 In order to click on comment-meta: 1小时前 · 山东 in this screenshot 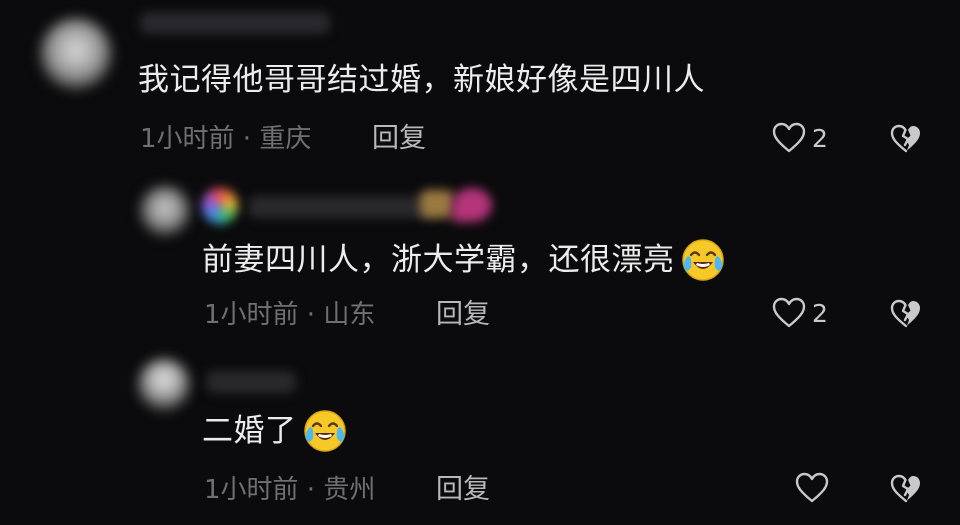, I will do `click(290, 315)`.